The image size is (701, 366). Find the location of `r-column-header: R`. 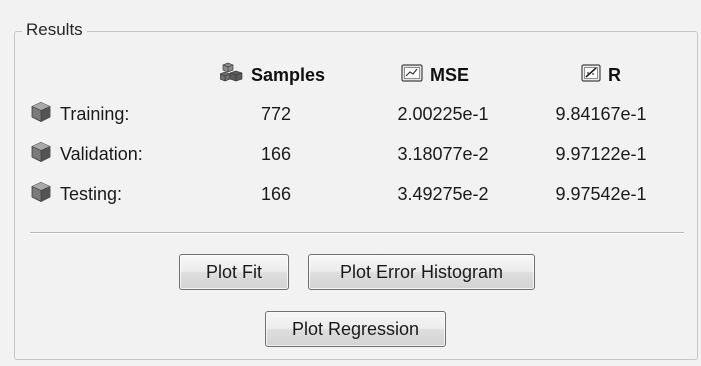

r-column-header: R is located at coordinates (601, 75).